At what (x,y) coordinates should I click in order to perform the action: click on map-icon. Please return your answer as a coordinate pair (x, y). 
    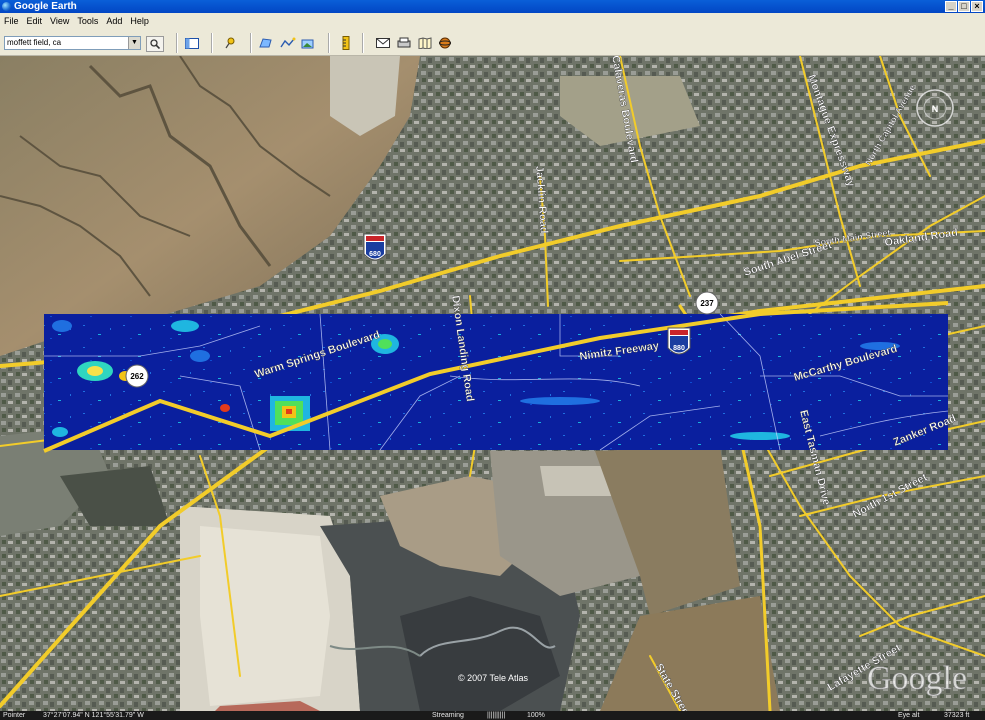
    Looking at the image, I should click on (425, 43).